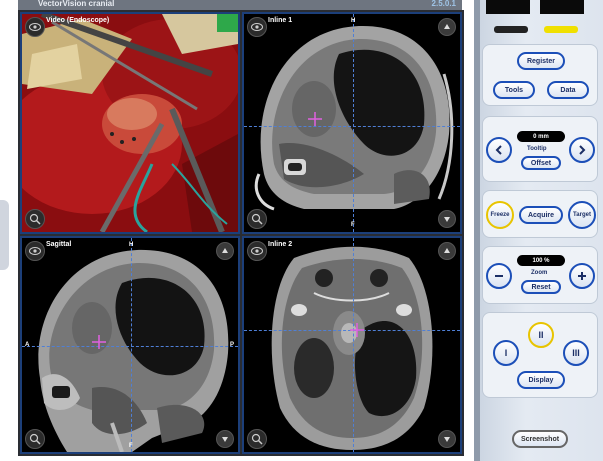 The width and height of the screenshot is (603, 461). Describe the element at coordinates (231, 345) in the screenshot. I see `sagittal-right-orientation: P` at that location.